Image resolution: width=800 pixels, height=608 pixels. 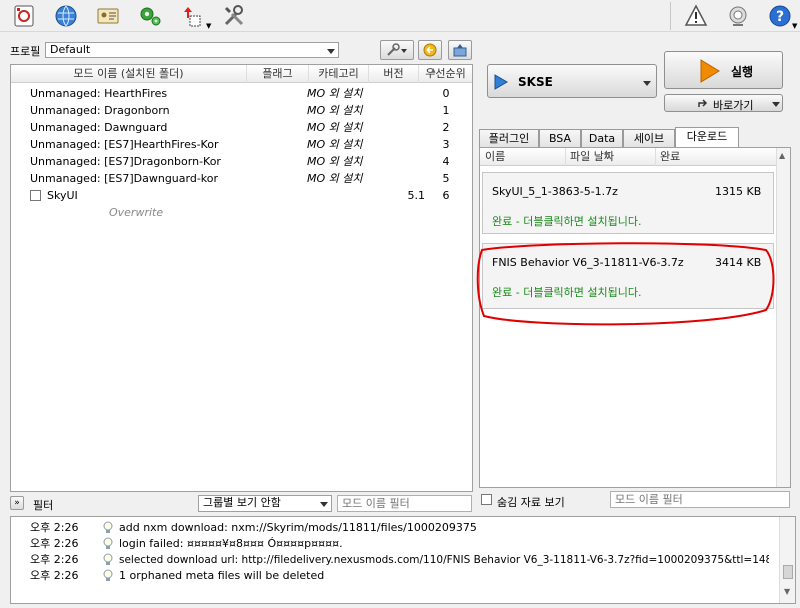 What do you see at coordinates (445, 74) in the screenshot?
I see `column-priority: 우선순위` at bounding box center [445, 74].